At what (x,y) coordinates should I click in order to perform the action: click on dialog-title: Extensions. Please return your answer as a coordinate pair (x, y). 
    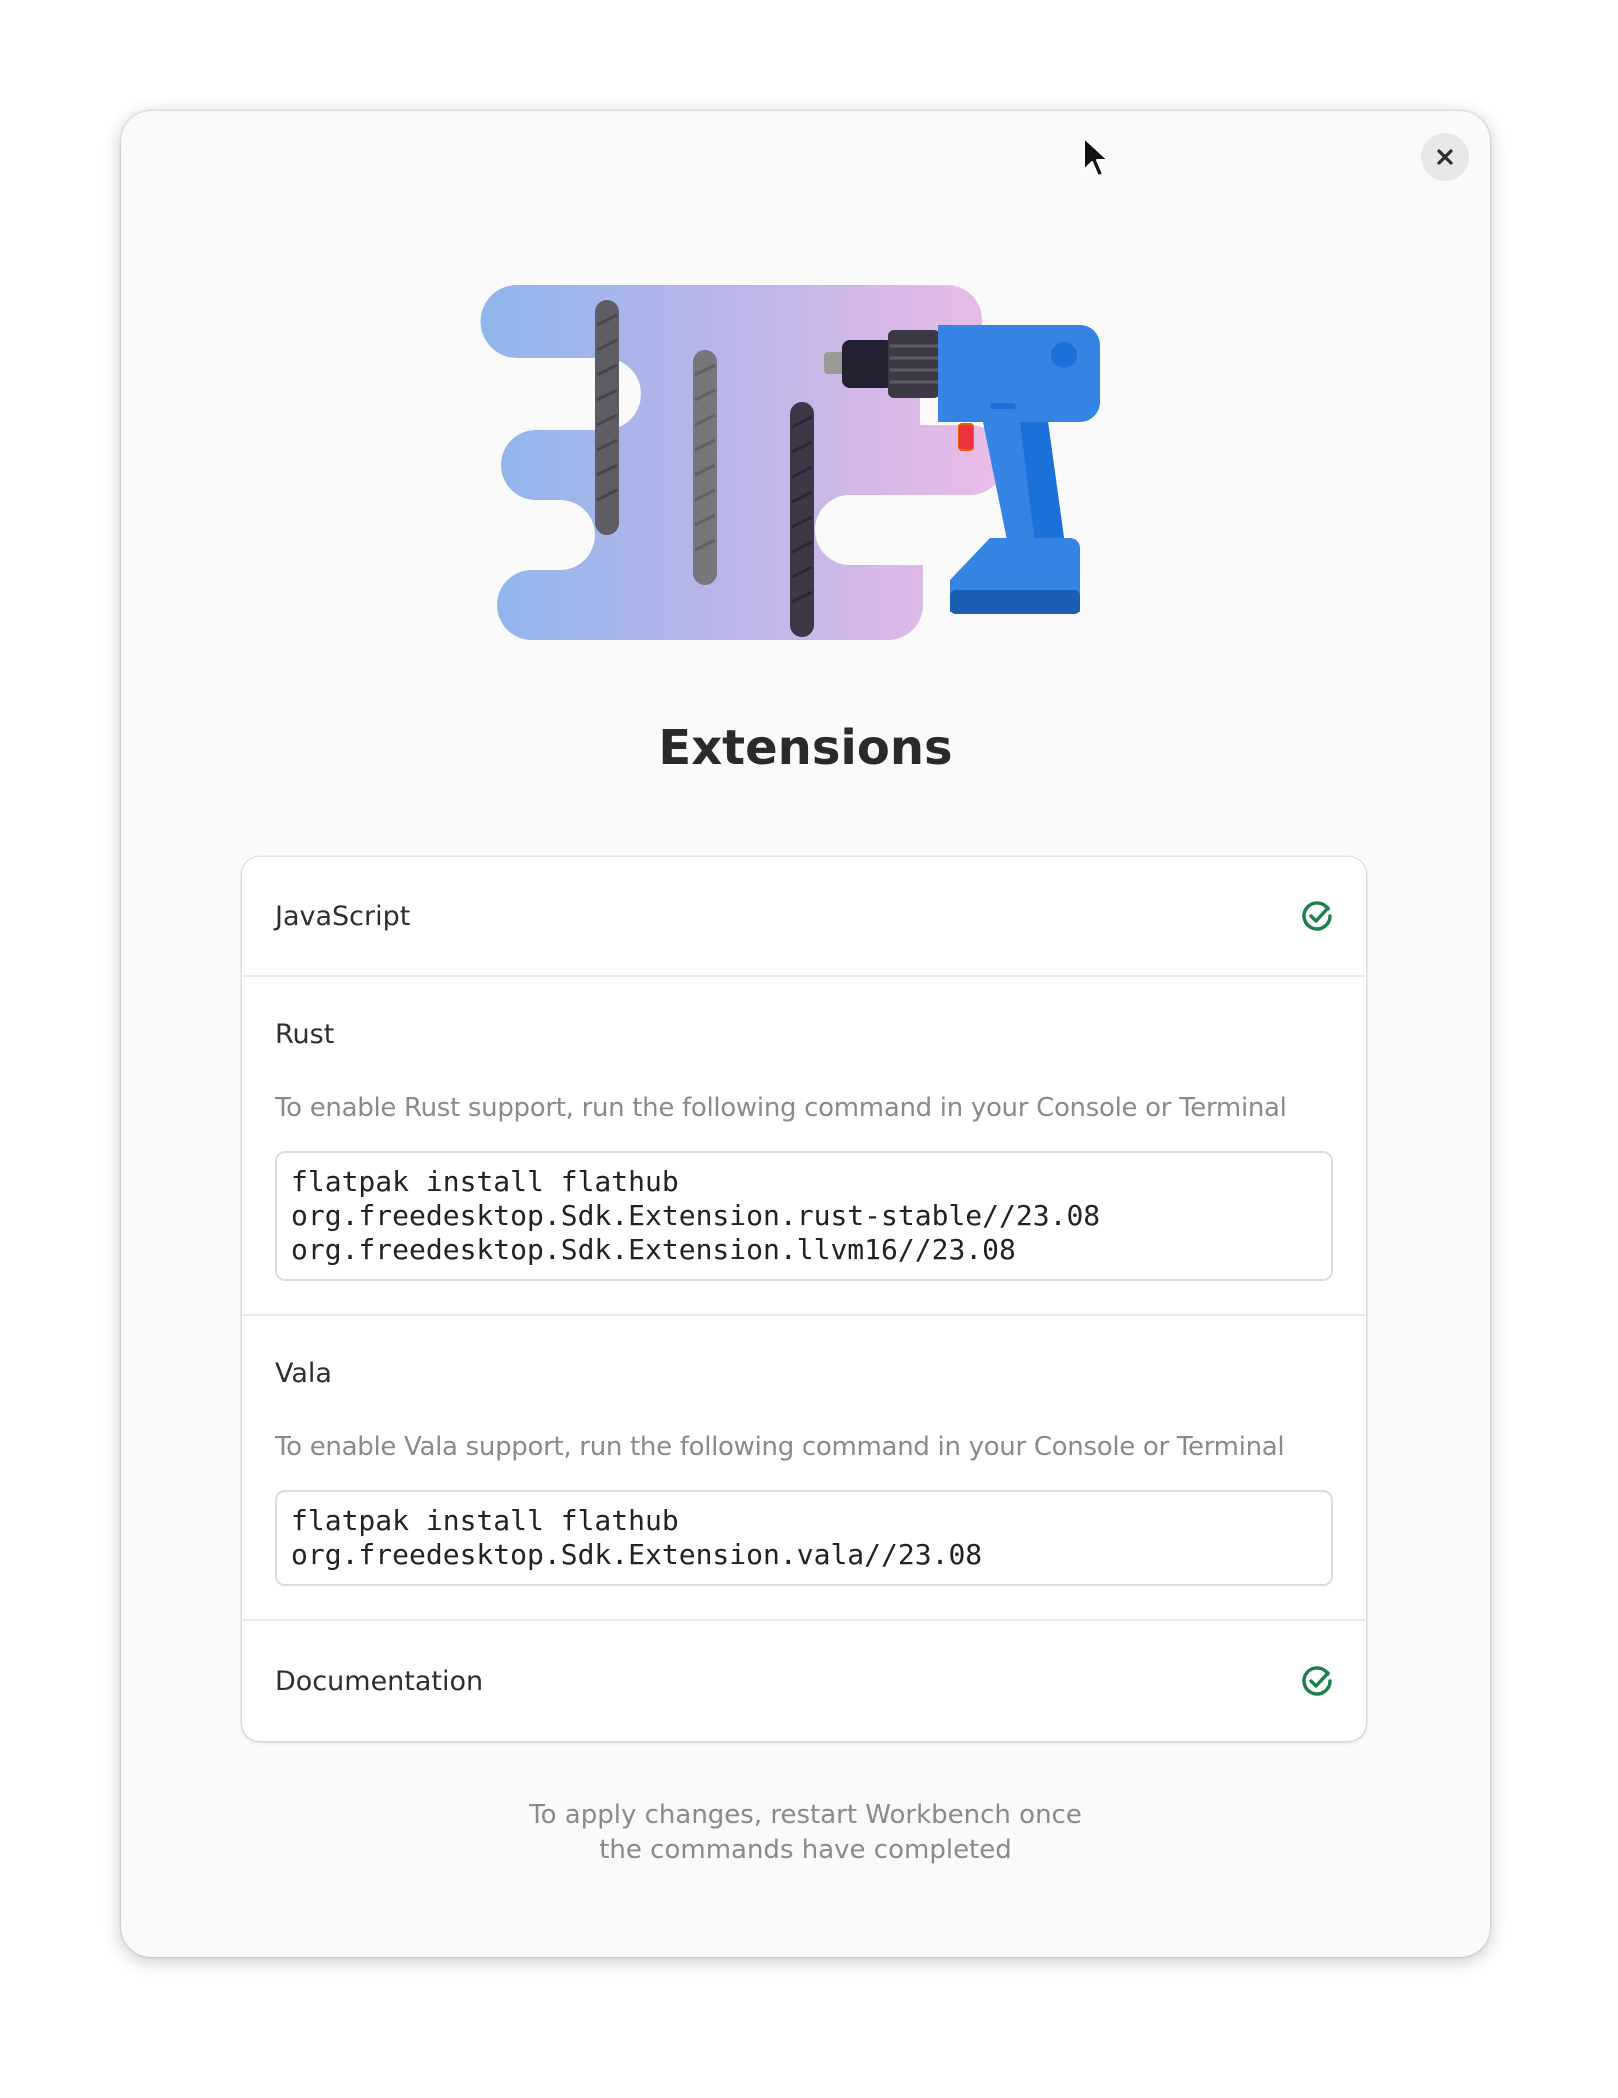
    Looking at the image, I should click on (805, 748).